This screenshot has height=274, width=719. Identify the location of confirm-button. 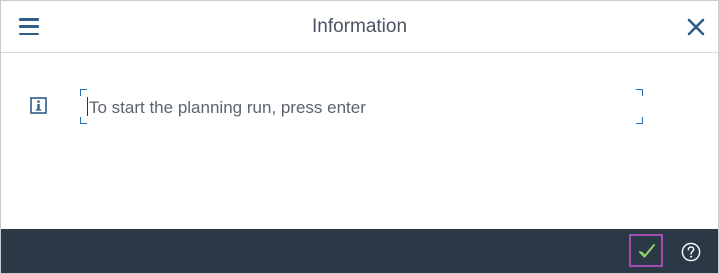
(646, 250).